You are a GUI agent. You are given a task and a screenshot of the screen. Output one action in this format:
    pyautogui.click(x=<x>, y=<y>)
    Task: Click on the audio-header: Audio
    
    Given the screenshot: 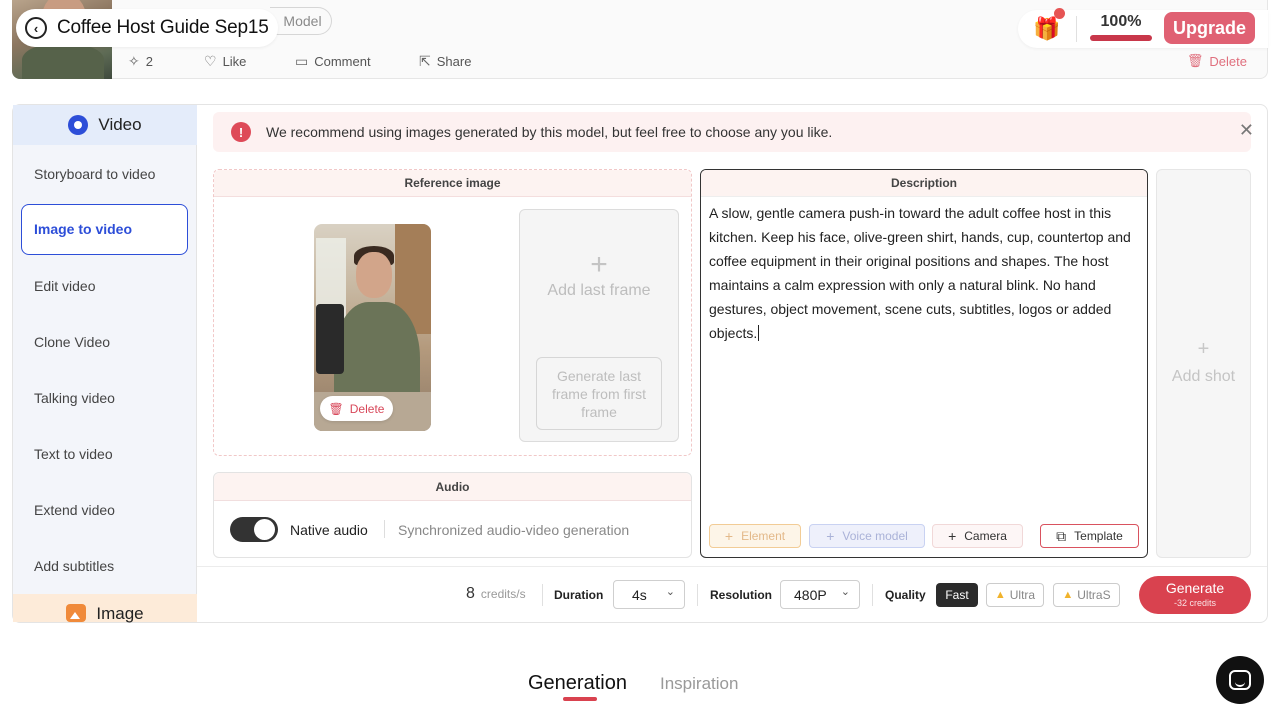 What is the action you would take?
    pyautogui.click(x=452, y=487)
    